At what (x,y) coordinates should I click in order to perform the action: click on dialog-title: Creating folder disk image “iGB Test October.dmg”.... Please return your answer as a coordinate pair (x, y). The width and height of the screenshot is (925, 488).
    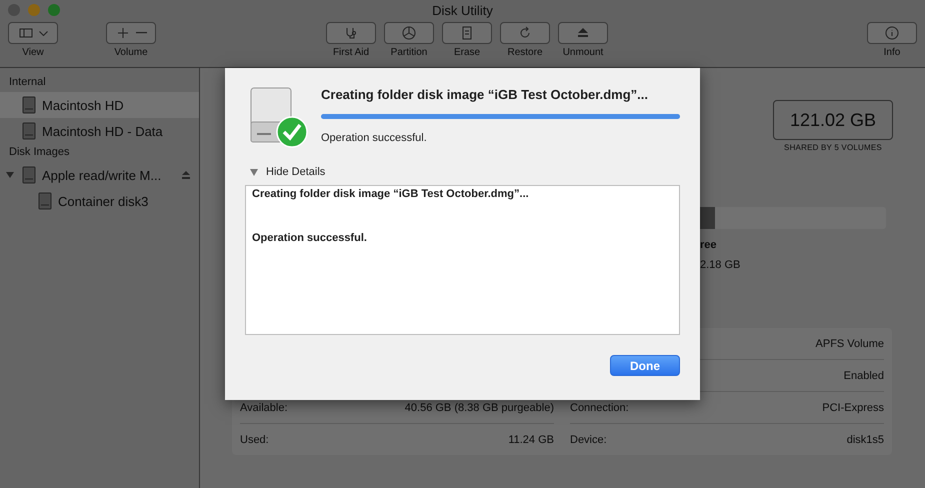
    Looking at the image, I should click on (485, 94).